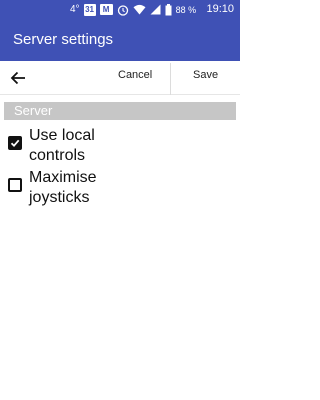  I want to click on maximise-joysticks-setting: Maximise joysticks, so click(68, 188).